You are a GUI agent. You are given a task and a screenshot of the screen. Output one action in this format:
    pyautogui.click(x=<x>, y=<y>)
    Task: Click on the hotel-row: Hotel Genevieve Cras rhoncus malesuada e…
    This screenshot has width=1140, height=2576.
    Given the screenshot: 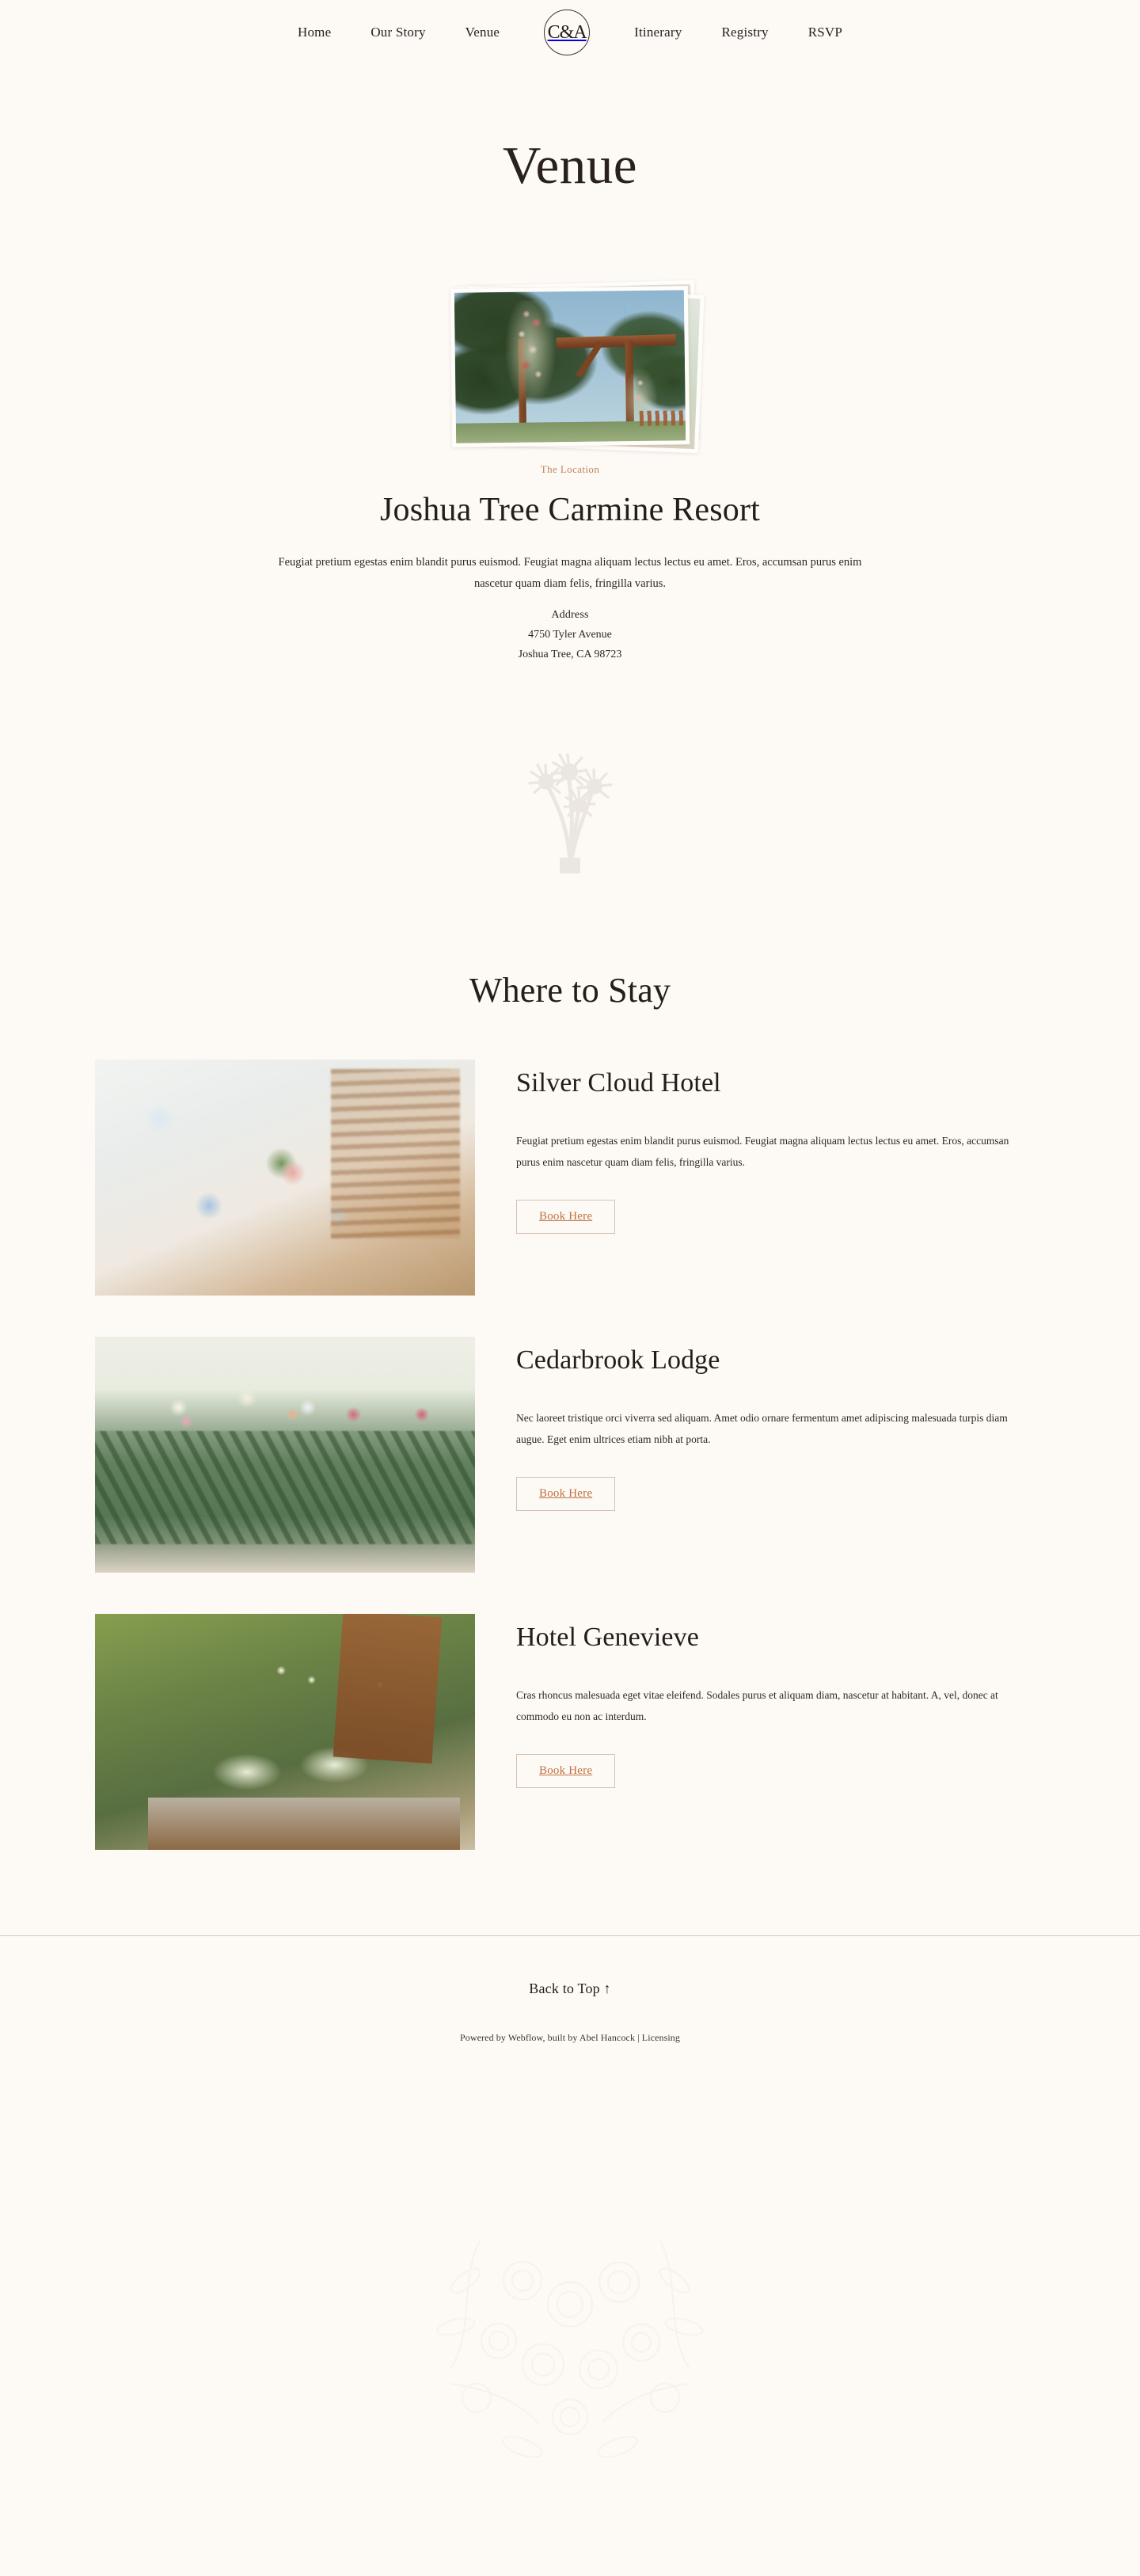 What is the action you would take?
    pyautogui.click(x=570, y=1731)
    